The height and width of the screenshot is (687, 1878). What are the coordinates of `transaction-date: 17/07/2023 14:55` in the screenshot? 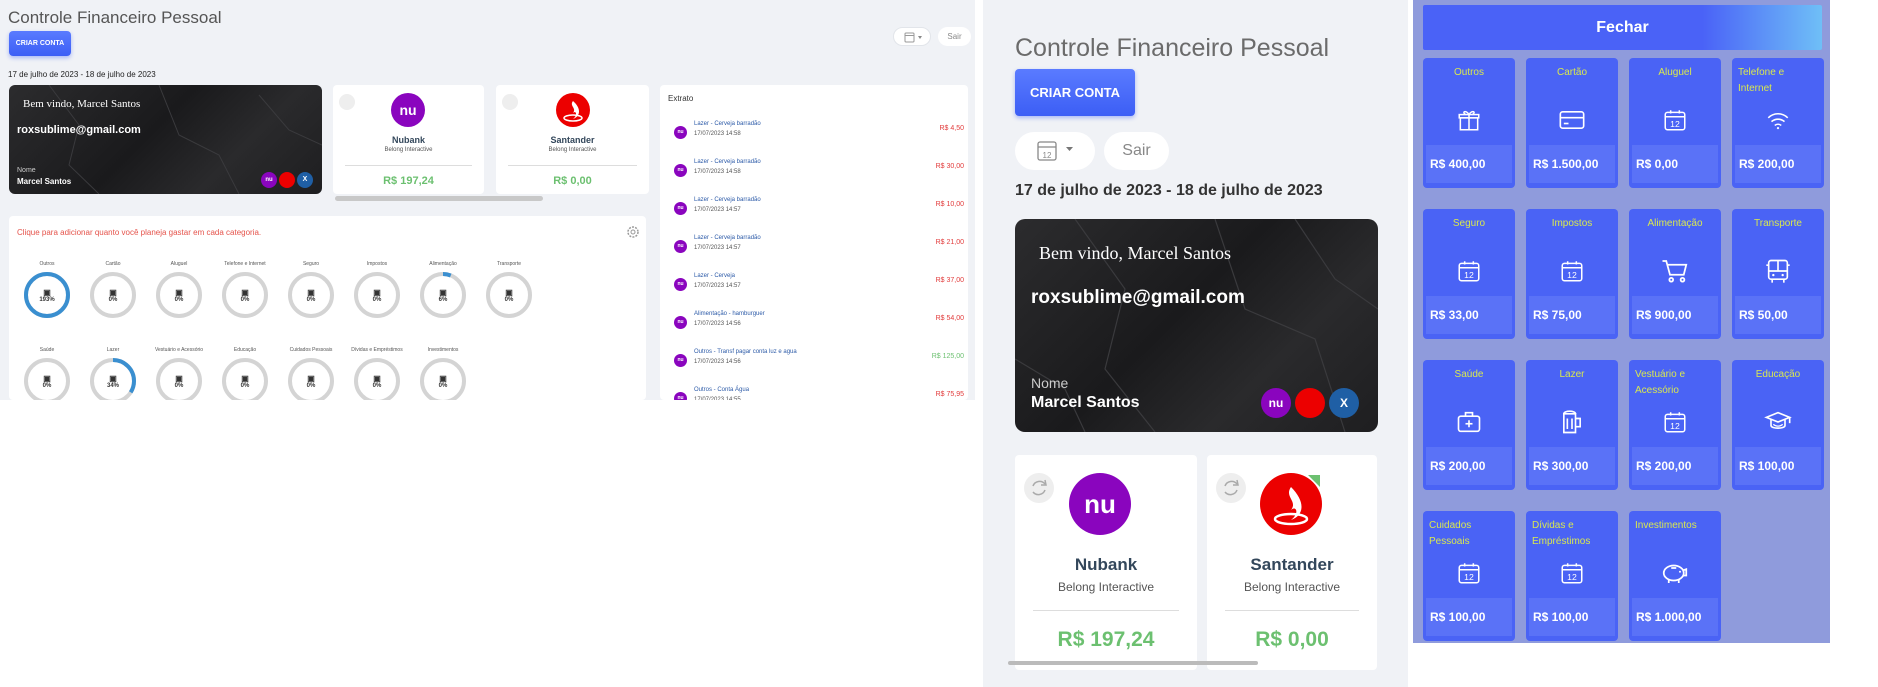 It's located at (717, 398).